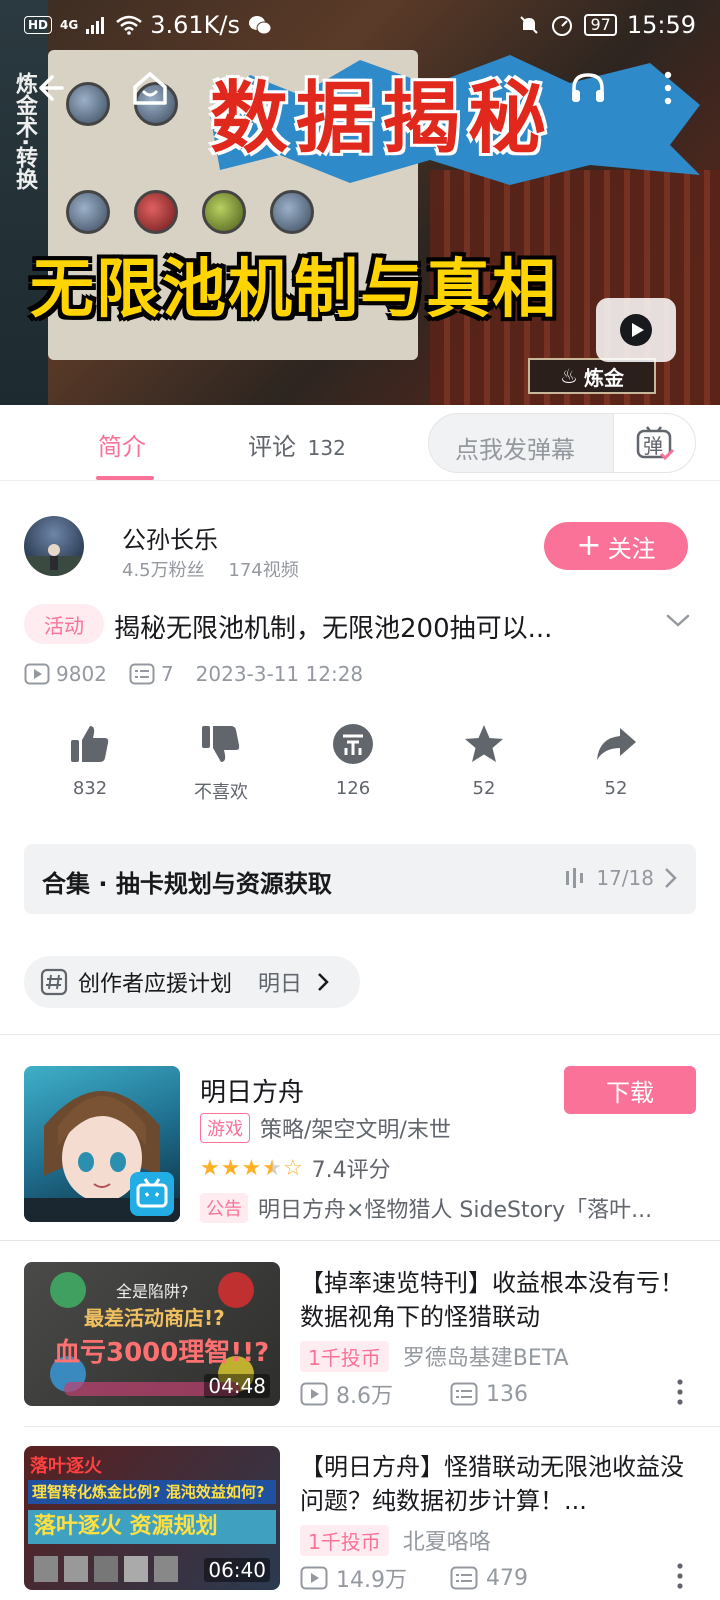  What do you see at coordinates (630, 1090) in the screenshot?
I see `download-button: 下载` at bounding box center [630, 1090].